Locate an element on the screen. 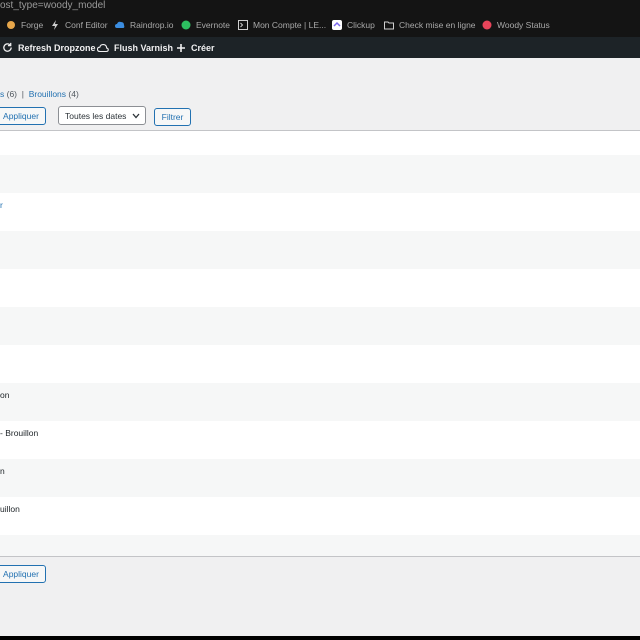  table-row: - Brouillon is located at coordinates (320, 440).